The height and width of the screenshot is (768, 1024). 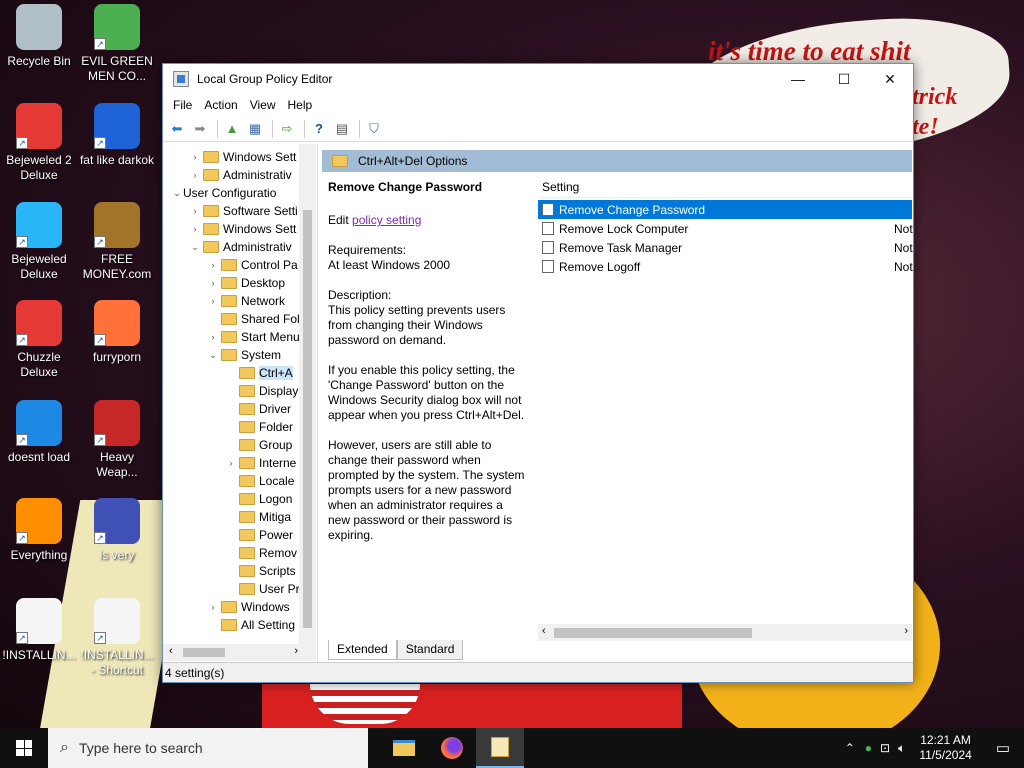 What do you see at coordinates (362, 650) in the screenshot?
I see `tab-extended: Extended` at bounding box center [362, 650].